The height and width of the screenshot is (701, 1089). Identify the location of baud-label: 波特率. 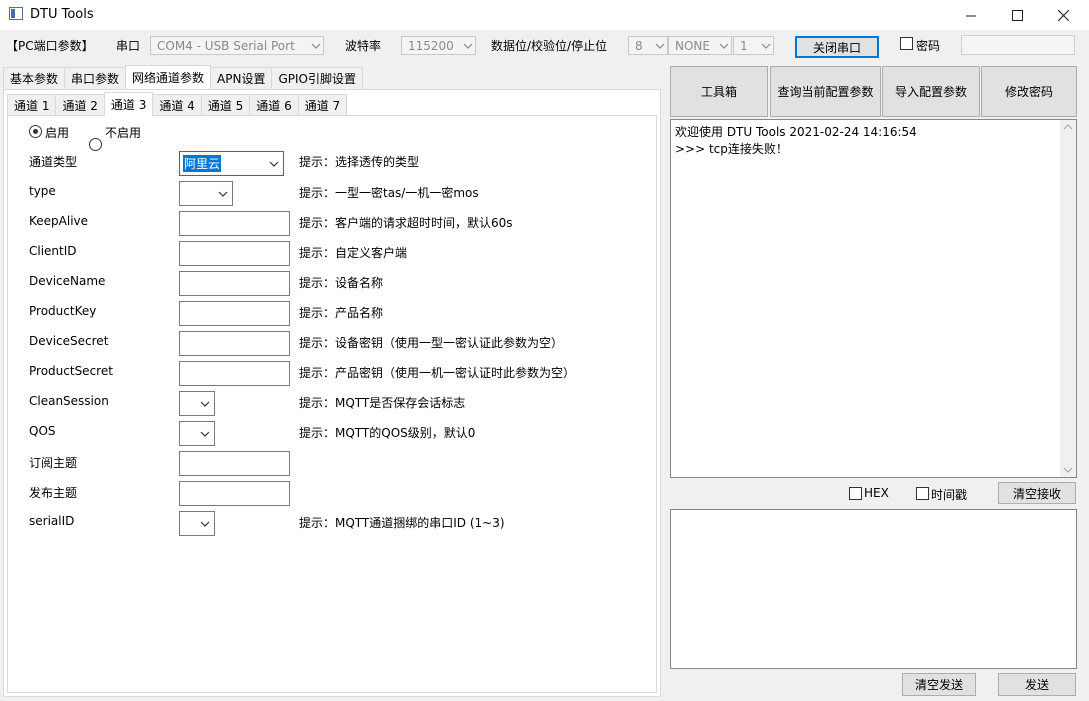
(363, 46).